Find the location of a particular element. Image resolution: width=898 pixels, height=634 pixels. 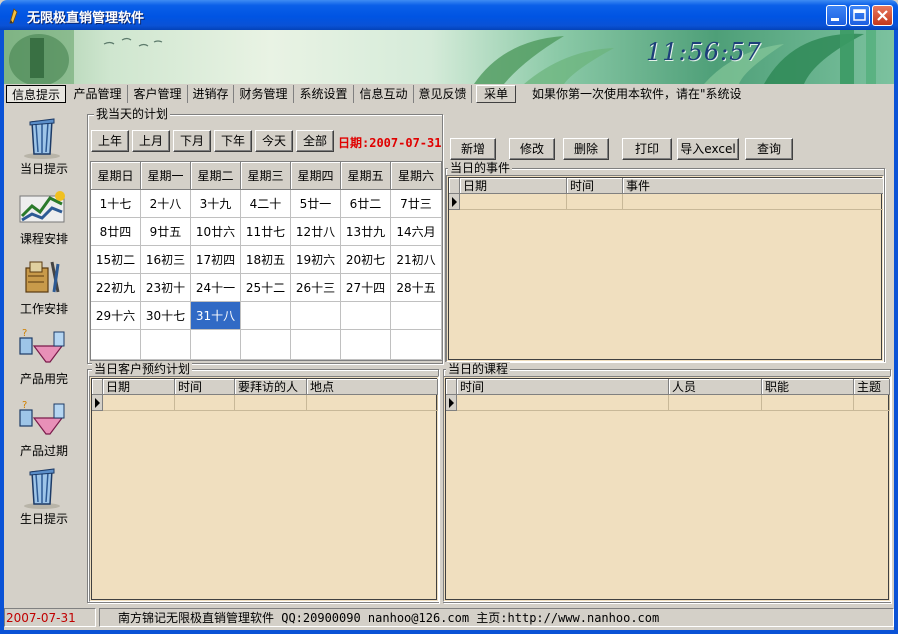

calendar-day: 20初七 is located at coordinates (366, 260).